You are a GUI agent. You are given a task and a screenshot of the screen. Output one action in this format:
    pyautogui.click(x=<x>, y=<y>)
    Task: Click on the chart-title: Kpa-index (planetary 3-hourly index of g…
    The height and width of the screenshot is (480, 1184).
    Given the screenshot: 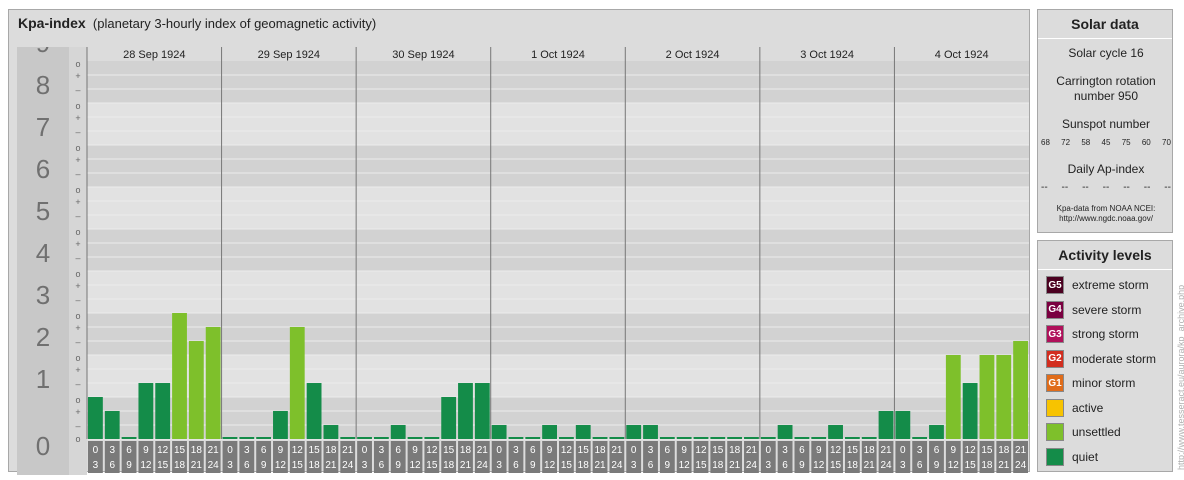 What is the action you would take?
    pyautogui.click(x=197, y=23)
    